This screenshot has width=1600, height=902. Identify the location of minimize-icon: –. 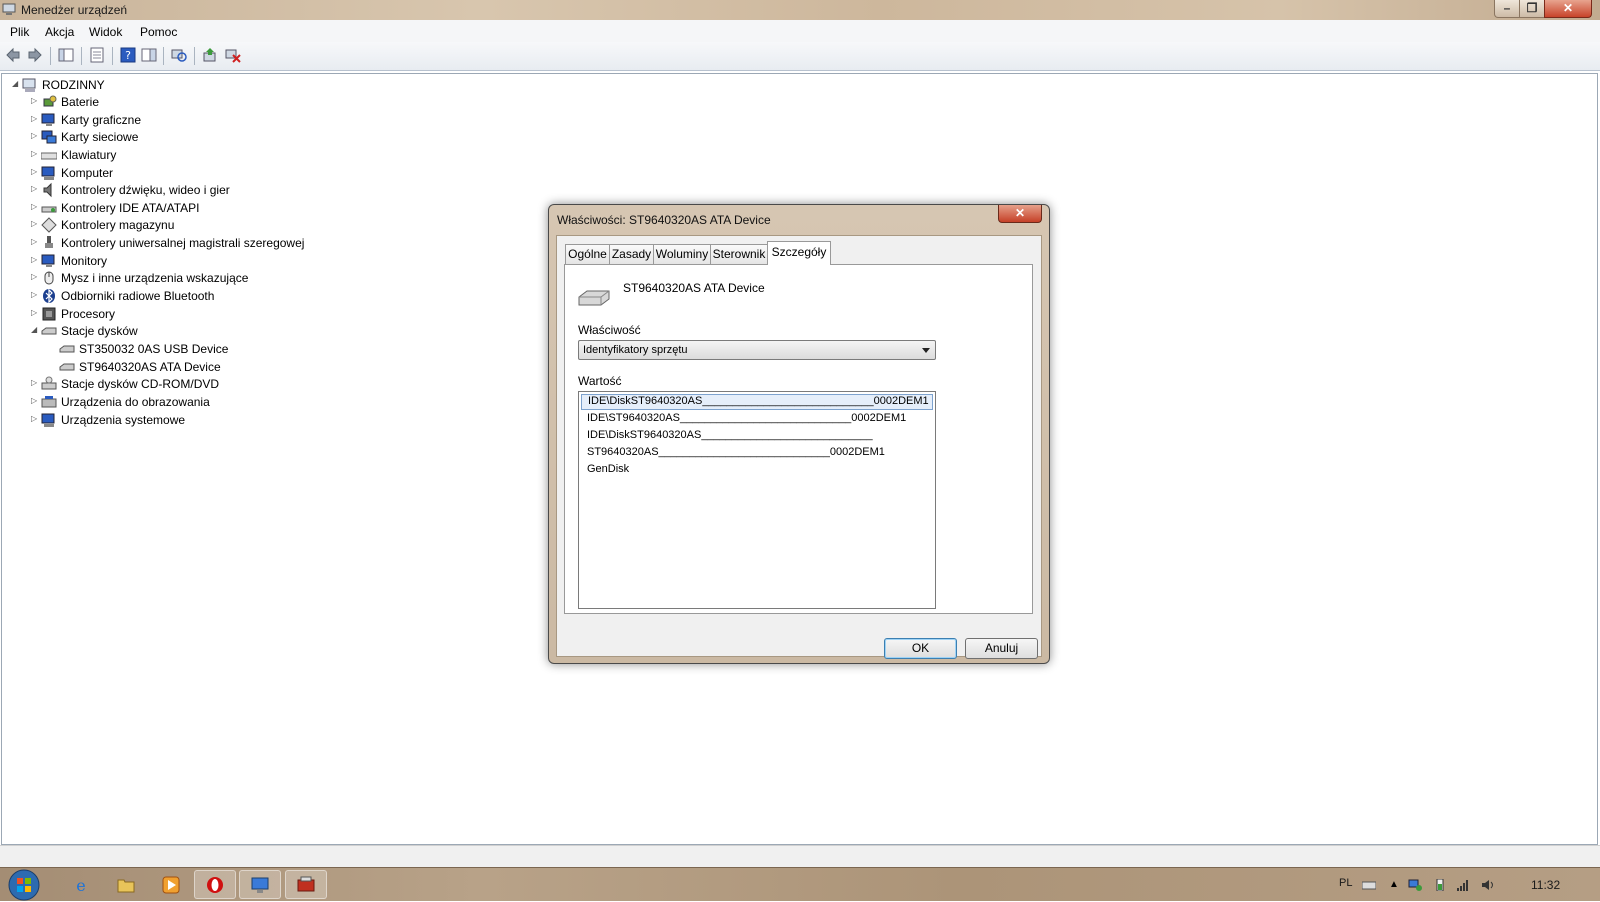
(1507, 8).